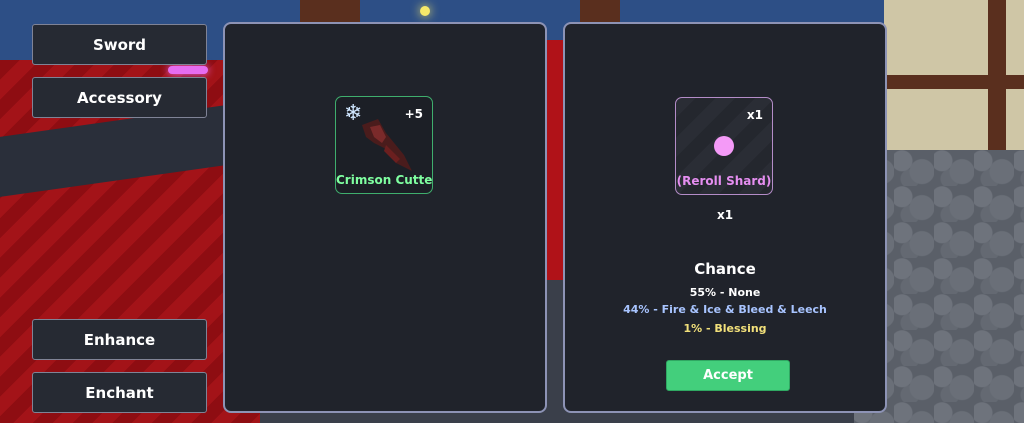  I want to click on shard-slot: x1 (Reroll Shard), so click(724, 146).